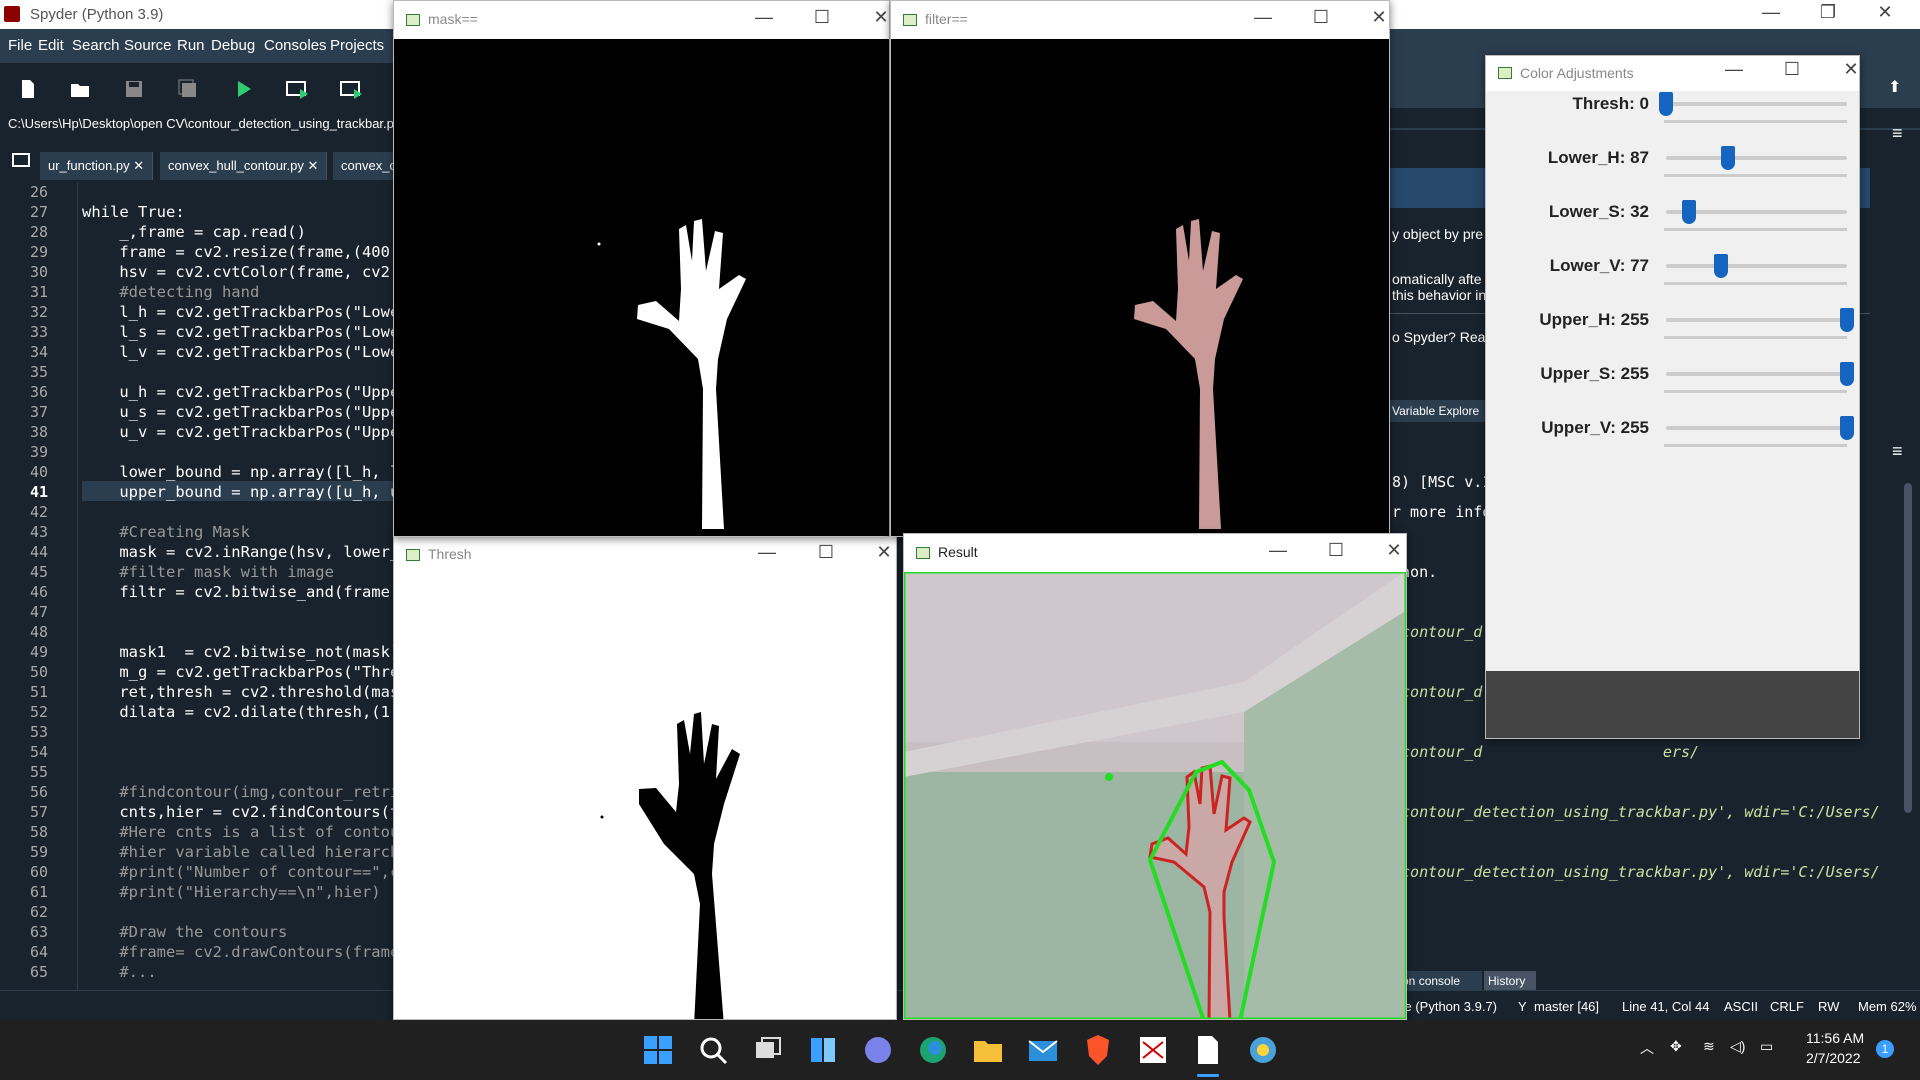 The width and height of the screenshot is (1920, 1080). I want to click on brave-icon, so click(1098, 1050).